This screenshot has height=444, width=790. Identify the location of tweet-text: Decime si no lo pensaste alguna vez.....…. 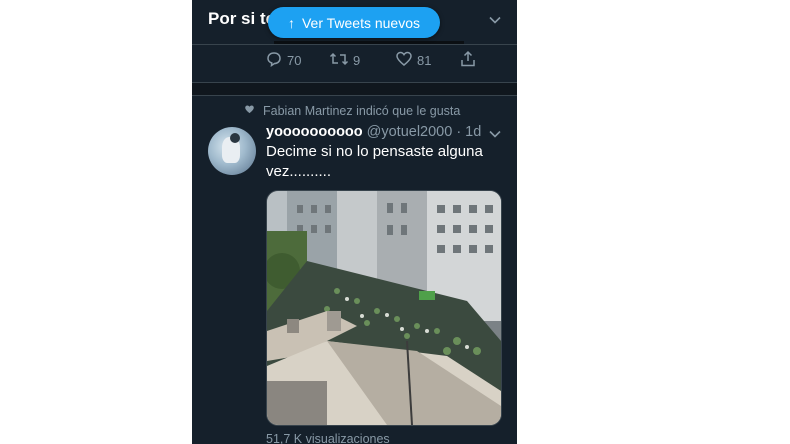
(374, 161).